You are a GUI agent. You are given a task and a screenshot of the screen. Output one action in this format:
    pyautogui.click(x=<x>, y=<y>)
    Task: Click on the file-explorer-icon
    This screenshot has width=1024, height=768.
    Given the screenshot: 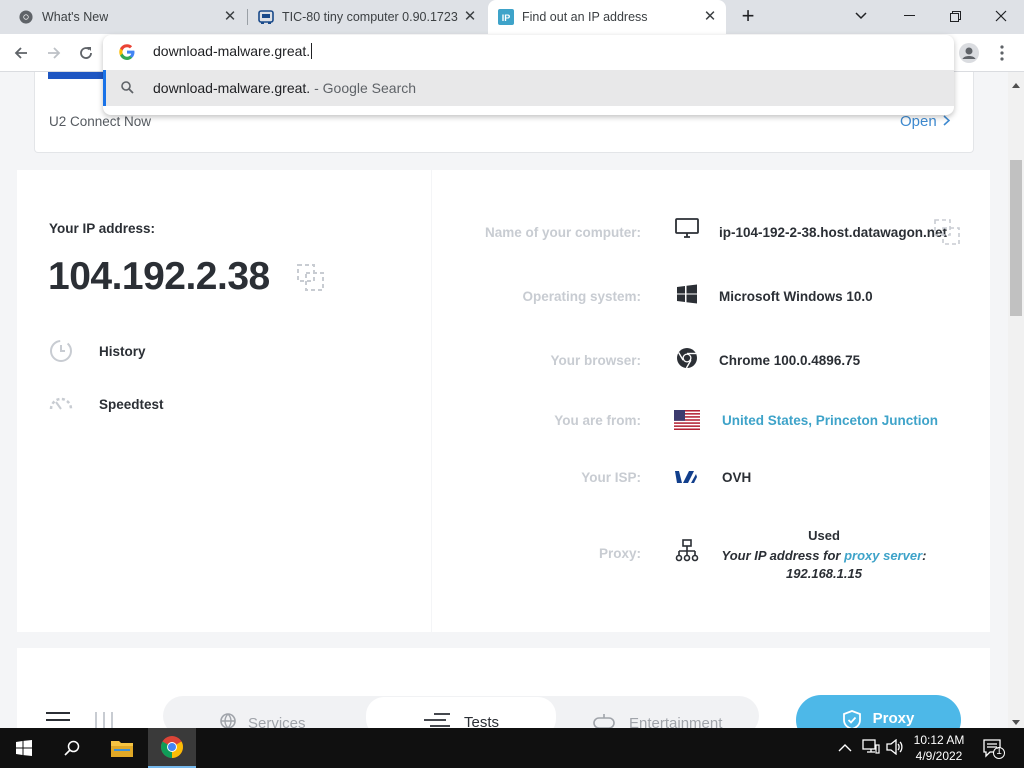 What is the action you would take?
    pyautogui.click(x=122, y=748)
    